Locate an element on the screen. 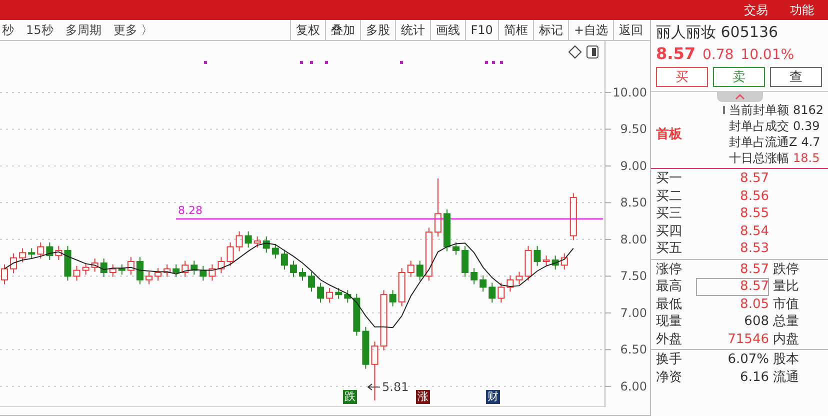 The image size is (828, 416). stat-label: 外盘 is located at coordinates (669, 339).